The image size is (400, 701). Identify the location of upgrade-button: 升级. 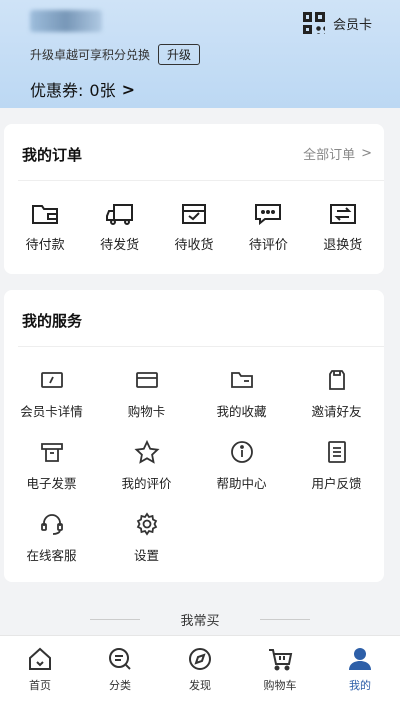
(179, 54).